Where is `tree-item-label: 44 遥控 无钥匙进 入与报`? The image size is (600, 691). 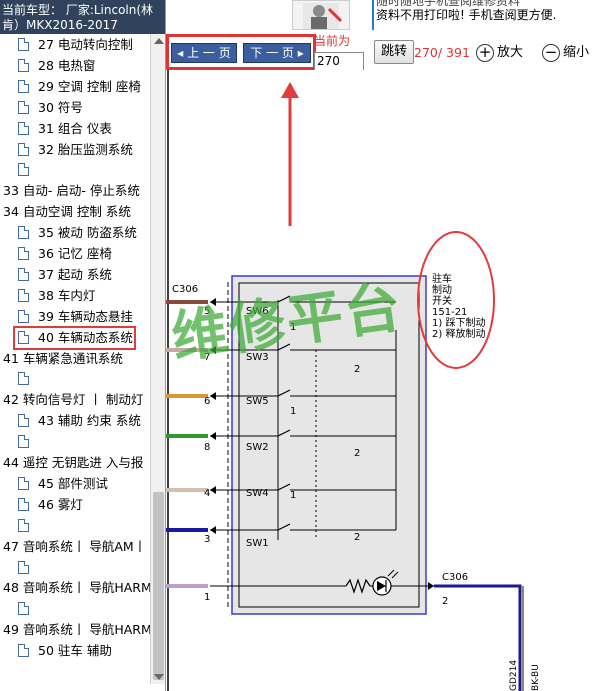 tree-item-label: 44 遥控 无钥匙进 入与报 is located at coordinates (73, 462).